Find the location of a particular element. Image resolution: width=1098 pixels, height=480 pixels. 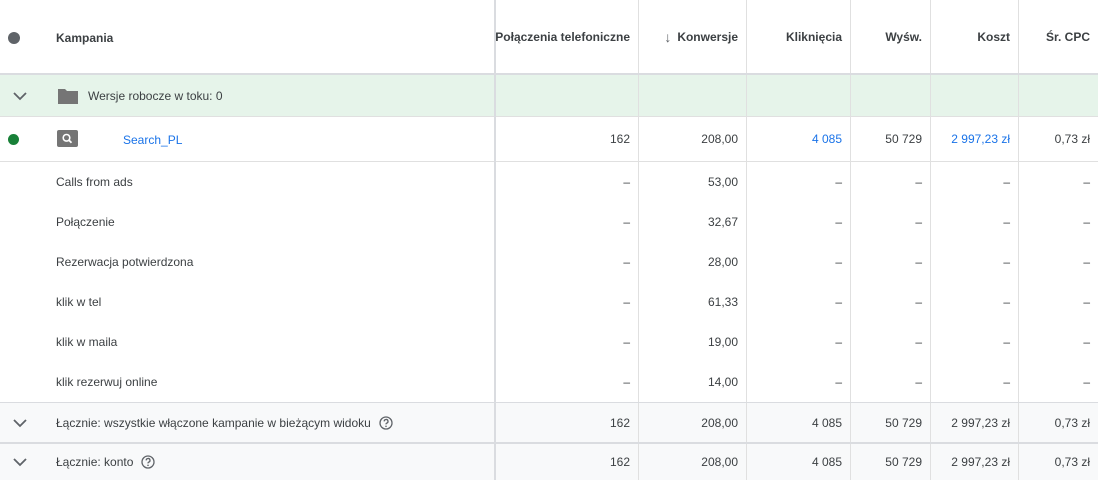

conversion-conversions: 14,00 is located at coordinates (692, 382).